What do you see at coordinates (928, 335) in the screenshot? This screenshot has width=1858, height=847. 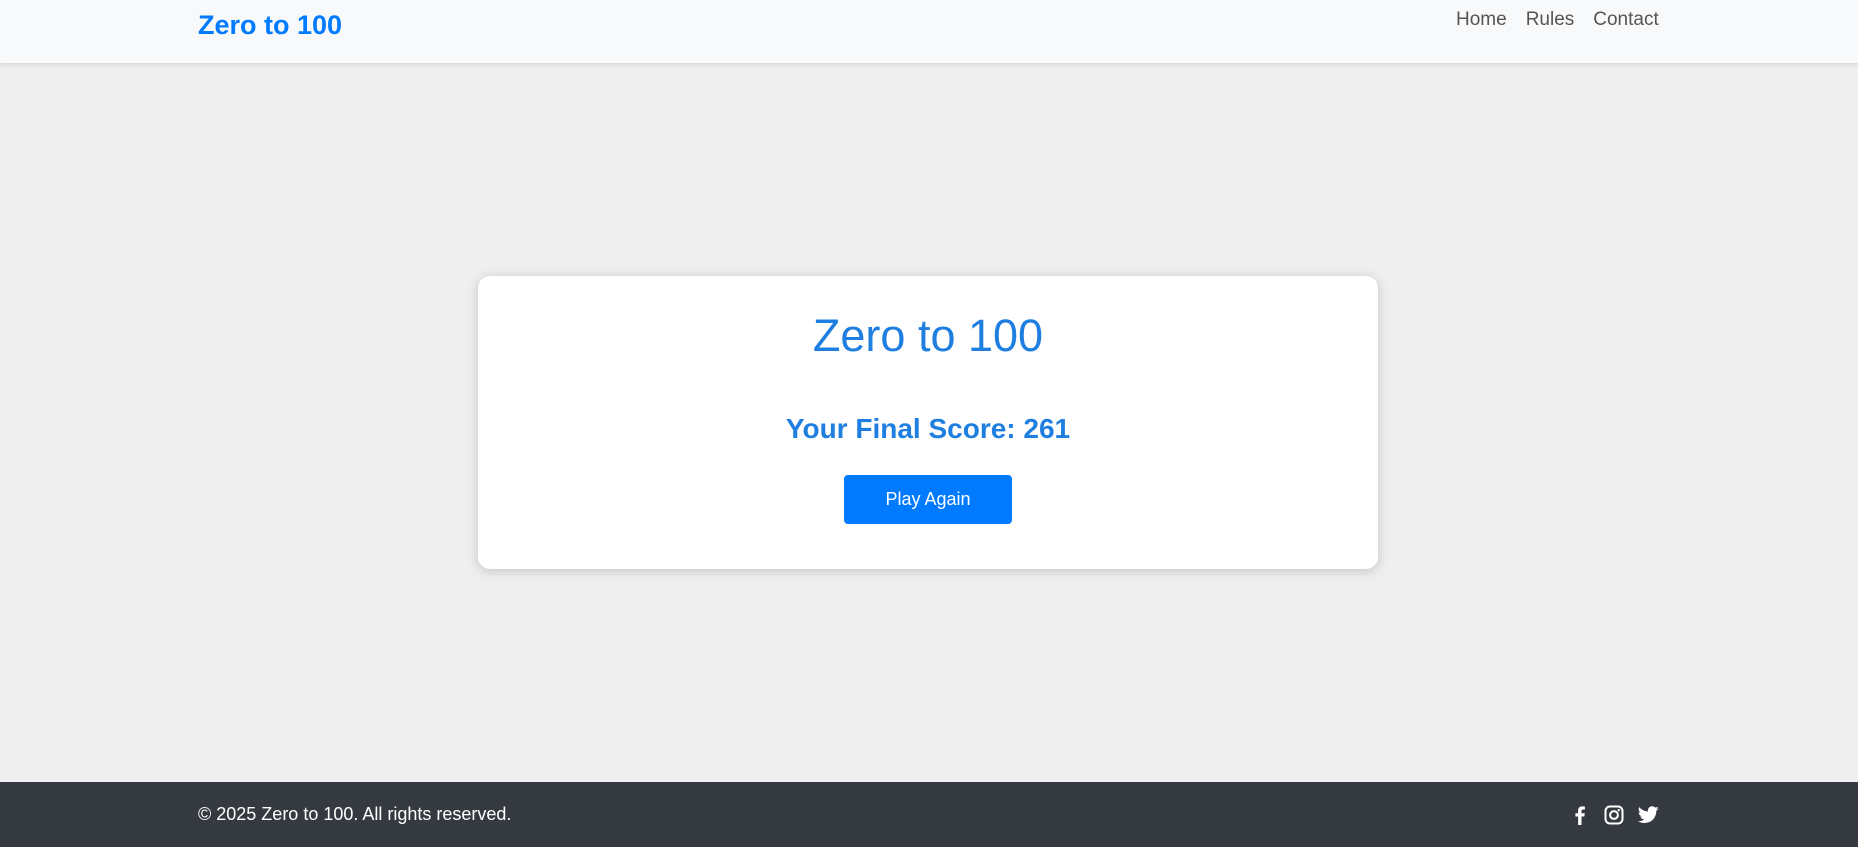 I see `game-title: Zero to 100` at bounding box center [928, 335].